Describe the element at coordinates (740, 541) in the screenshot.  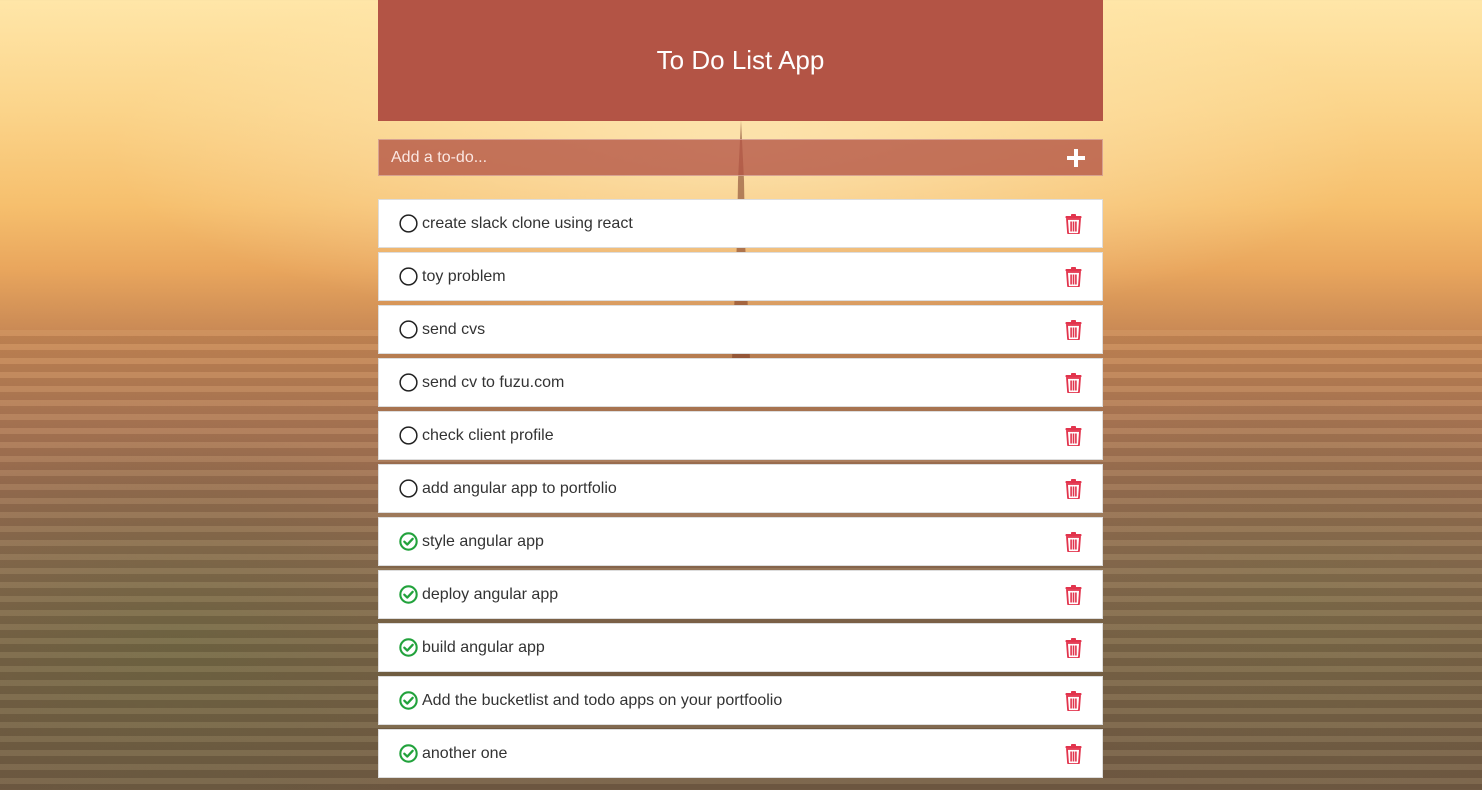
I see `todo-item: style angular app` at that location.